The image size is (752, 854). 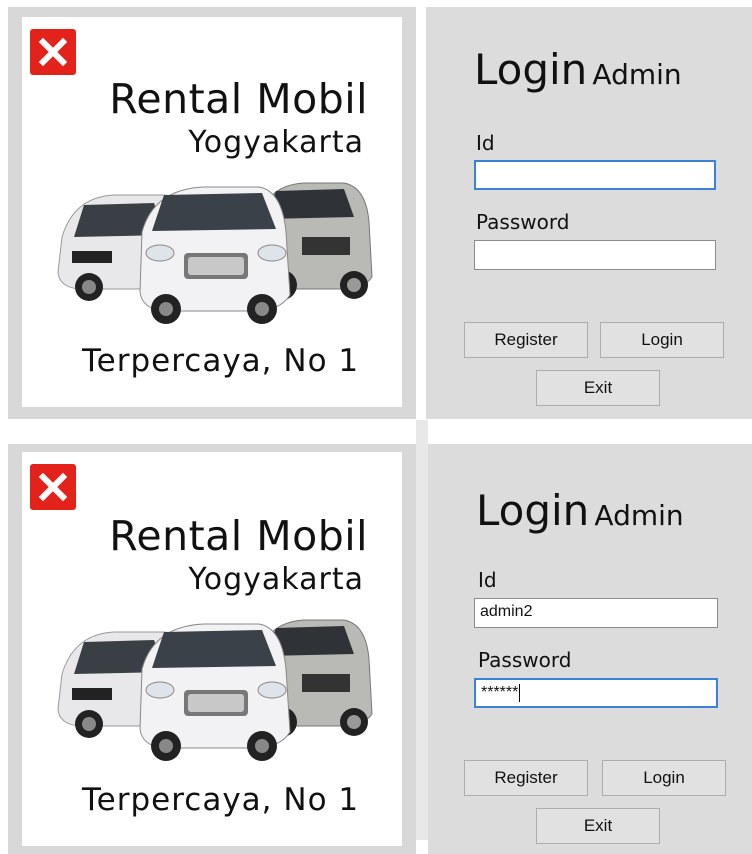 What do you see at coordinates (422, 630) in the screenshot?
I see `background-window-fragment` at bounding box center [422, 630].